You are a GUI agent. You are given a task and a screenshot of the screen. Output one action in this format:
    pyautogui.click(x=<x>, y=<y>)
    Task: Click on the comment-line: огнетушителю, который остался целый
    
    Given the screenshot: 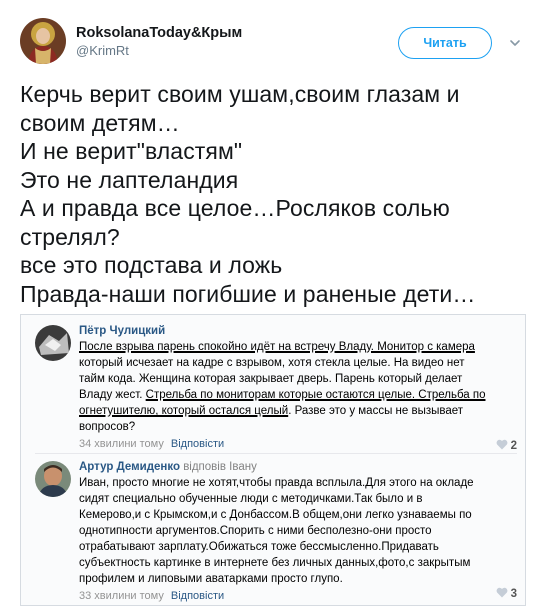 What is the action you would take?
    pyautogui.click(x=184, y=411)
    